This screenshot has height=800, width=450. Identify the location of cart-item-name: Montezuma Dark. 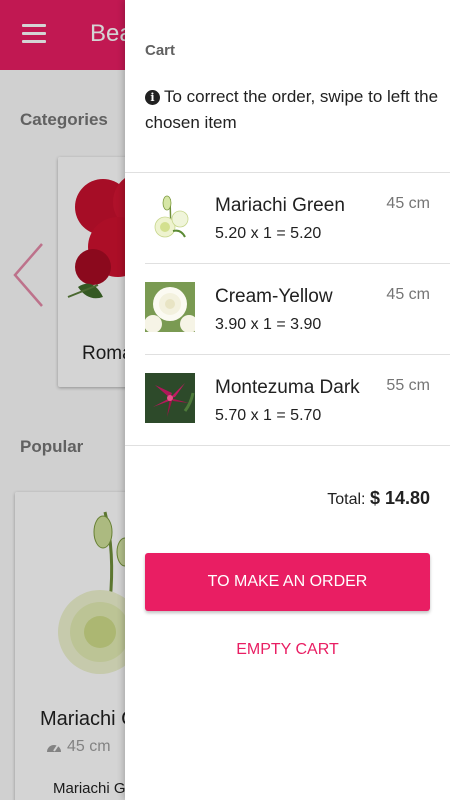
(287, 387).